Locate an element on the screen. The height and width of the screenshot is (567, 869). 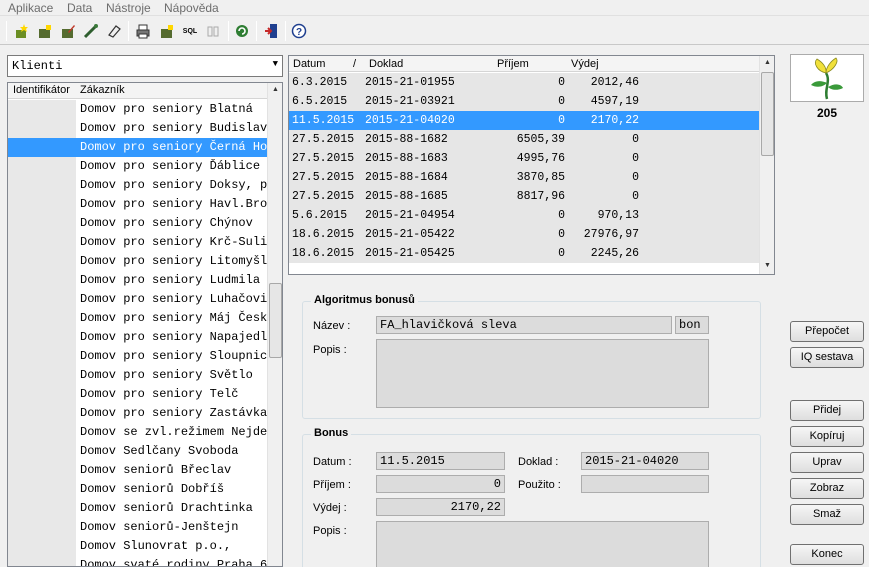
client-row: Domov pro seniory Budislav is located at coordinates (138, 128).